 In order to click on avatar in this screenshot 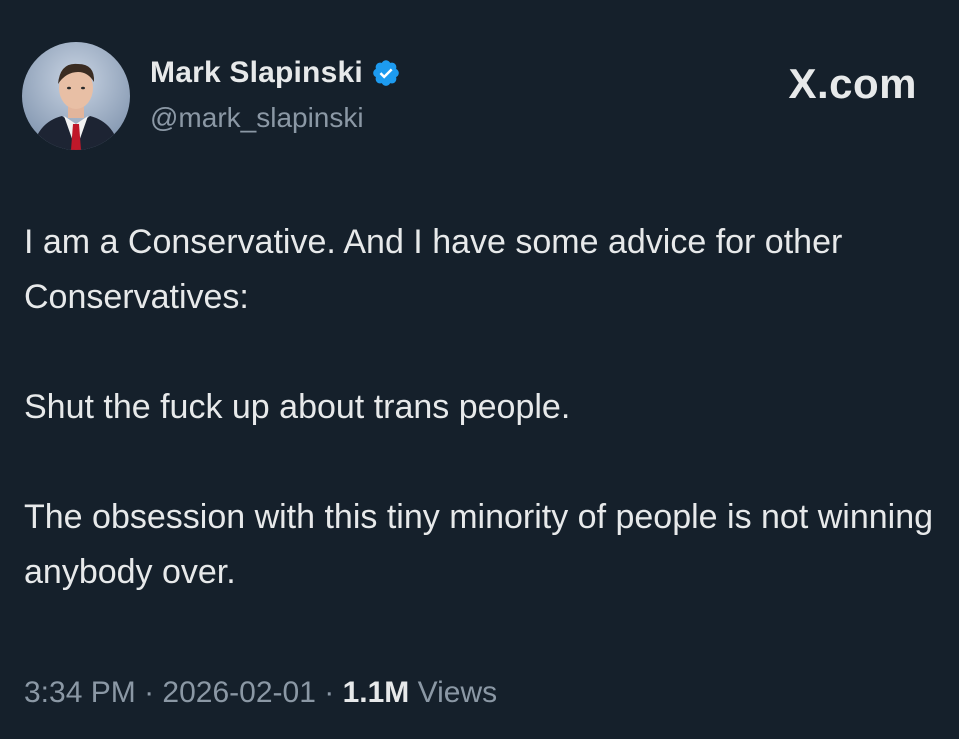, I will do `click(76, 96)`.